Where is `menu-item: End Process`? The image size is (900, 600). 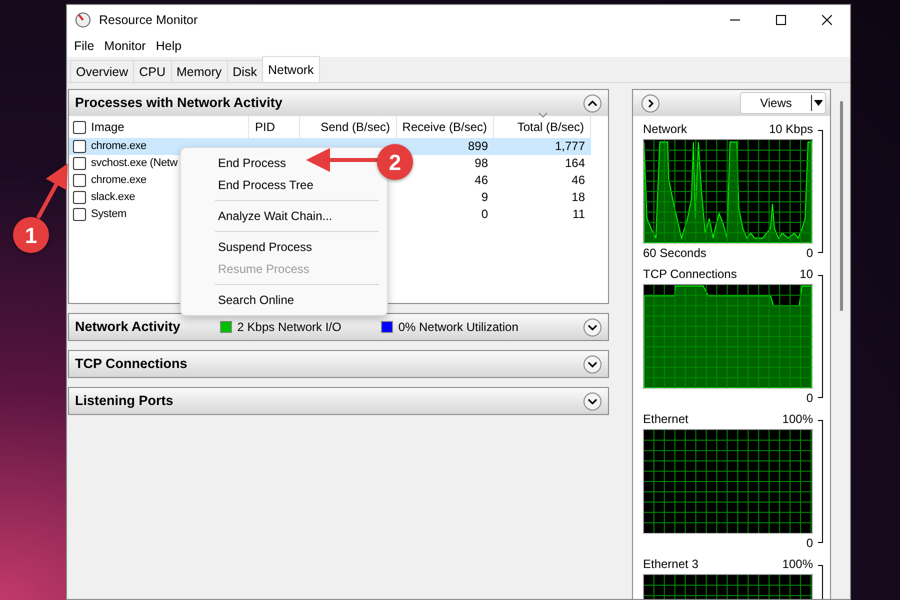
menu-item: End Process is located at coordinates (252, 163).